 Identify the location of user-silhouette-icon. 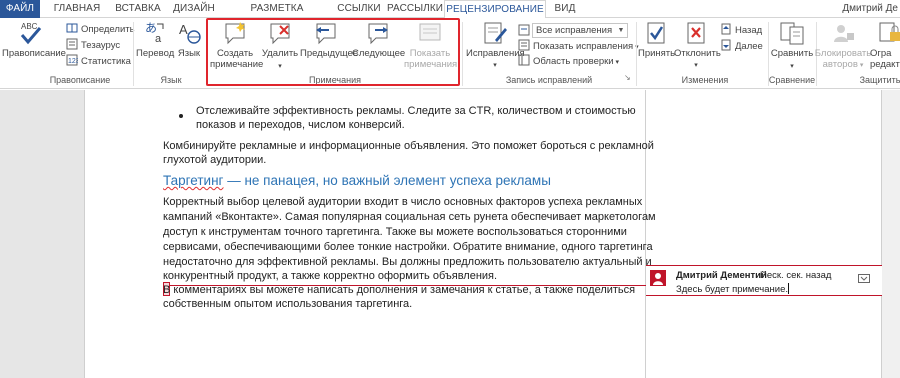
(658, 279).